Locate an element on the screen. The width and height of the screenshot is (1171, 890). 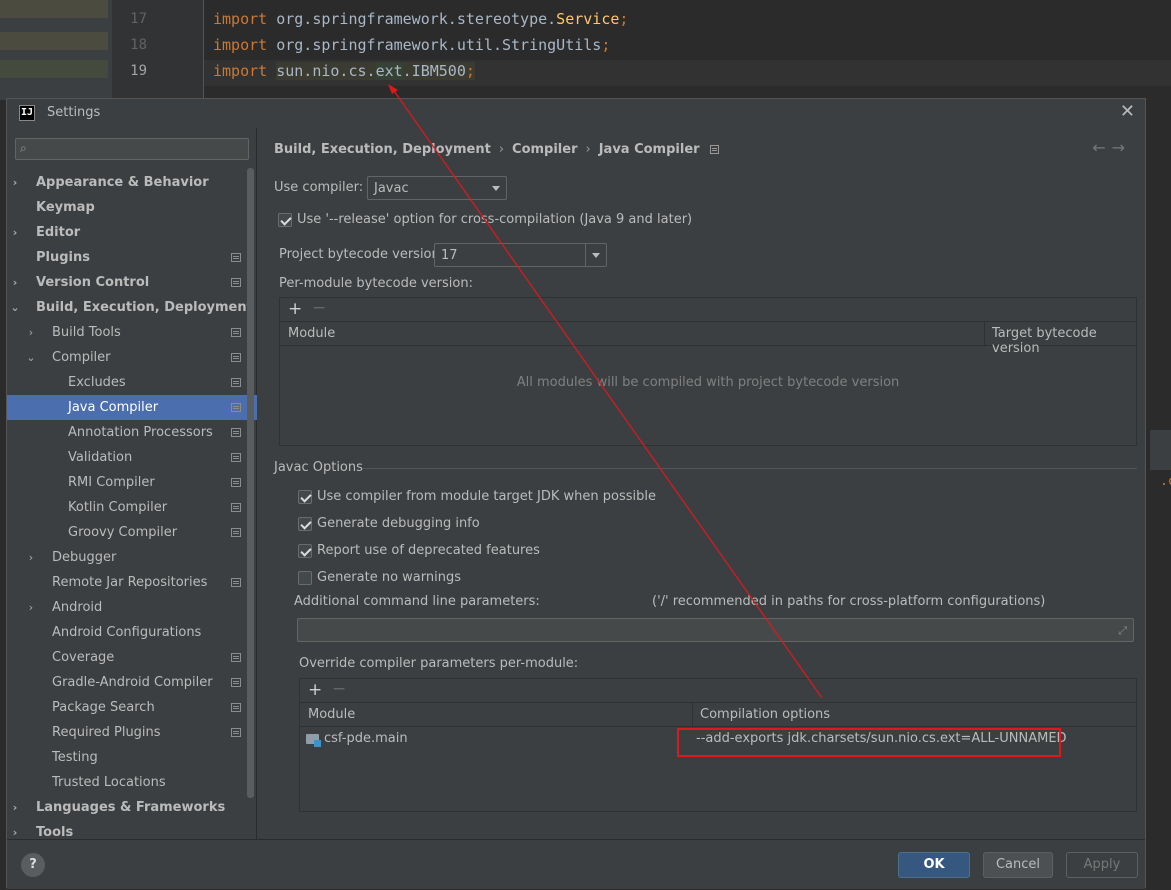
sidebar-item: Gradle-Android Compiler is located at coordinates (132, 682).